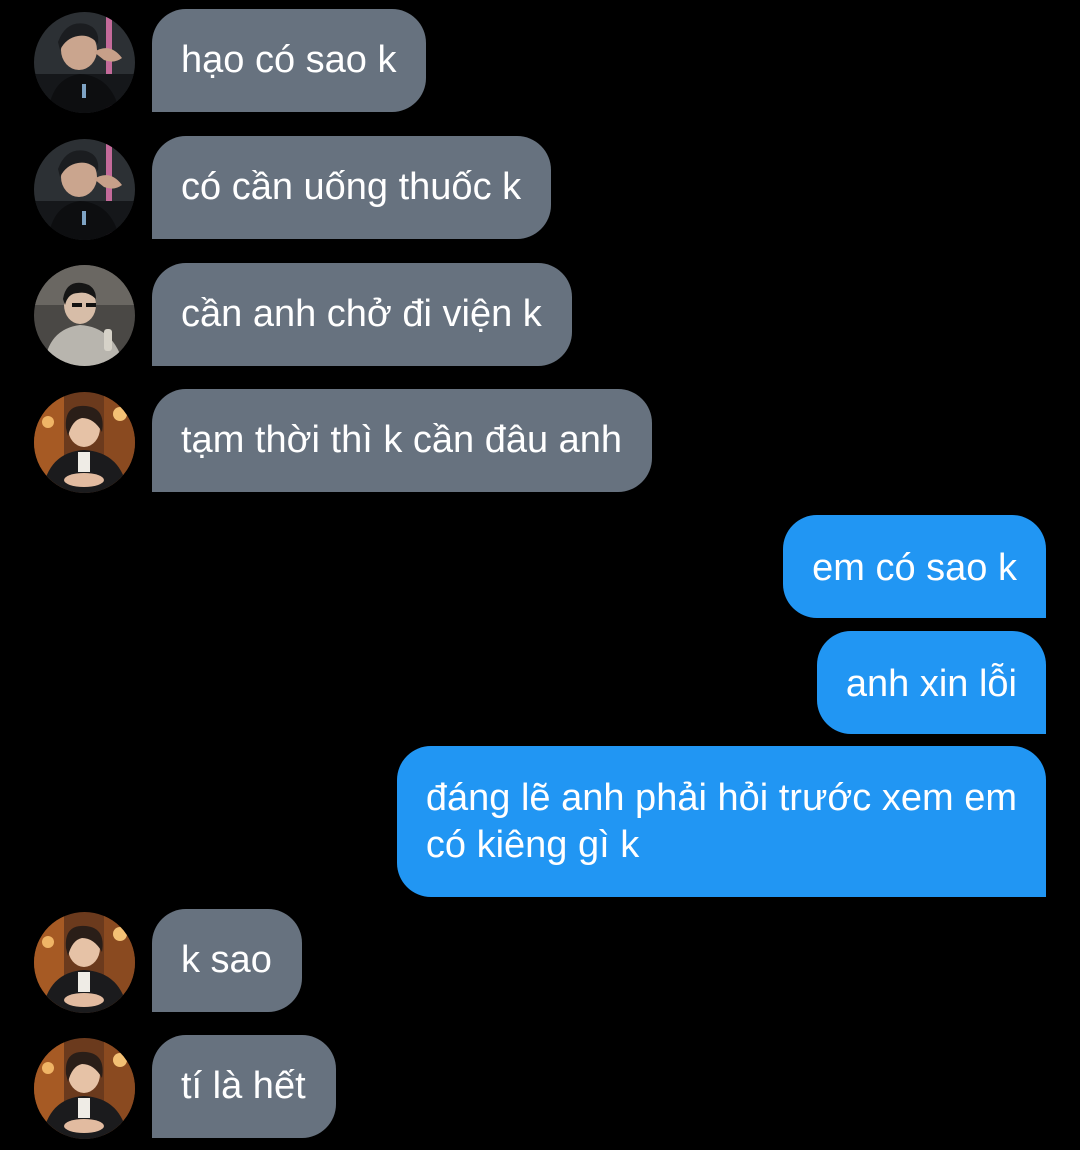  What do you see at coordinates (289, 60) in the screenshot?
I see `incoming-message-bubble: hạo có sao k` at bounding box center [289, 60].